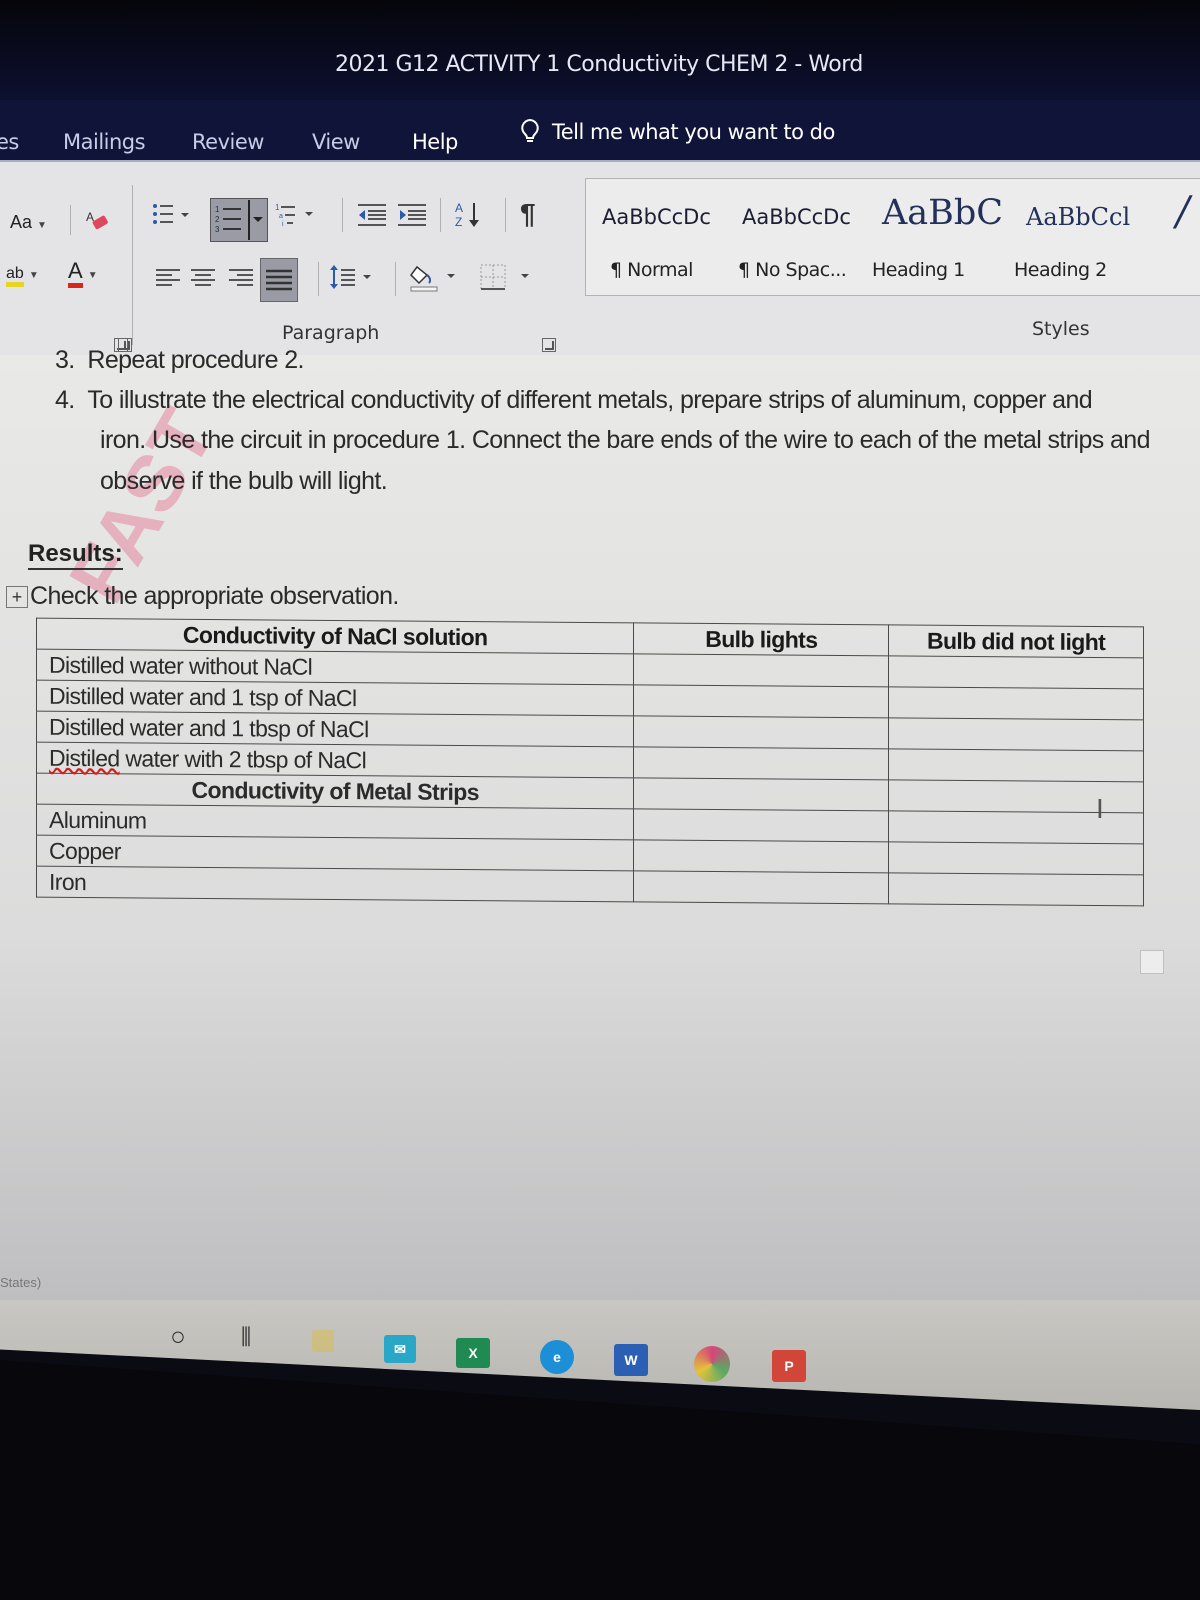  Describe the element at coordinates (335, 667) in the screenshot. I see `row-label: Distilled water without NaCl` at that location.